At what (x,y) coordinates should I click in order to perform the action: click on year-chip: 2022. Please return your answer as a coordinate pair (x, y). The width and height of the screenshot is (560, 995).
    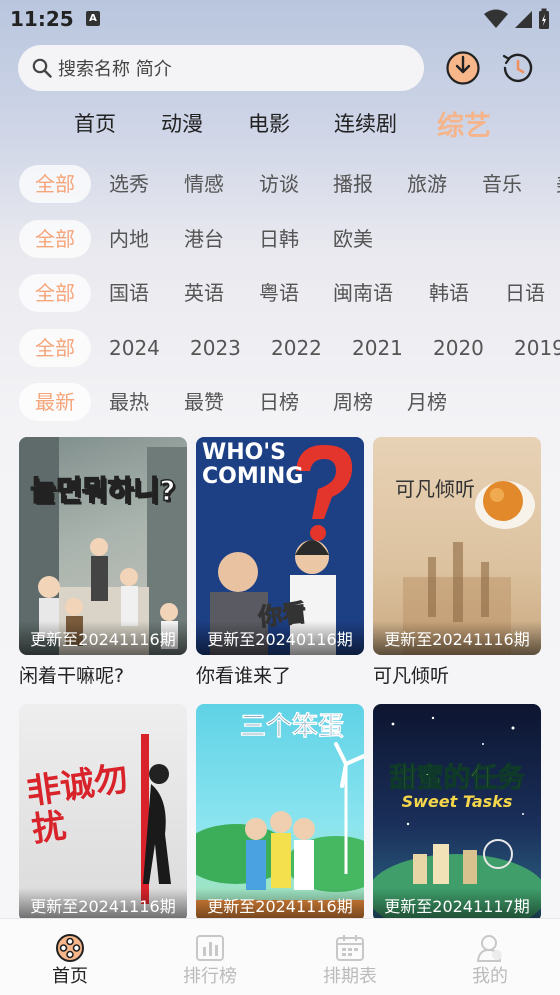
    Looking at the image, I should click on (296, 348).